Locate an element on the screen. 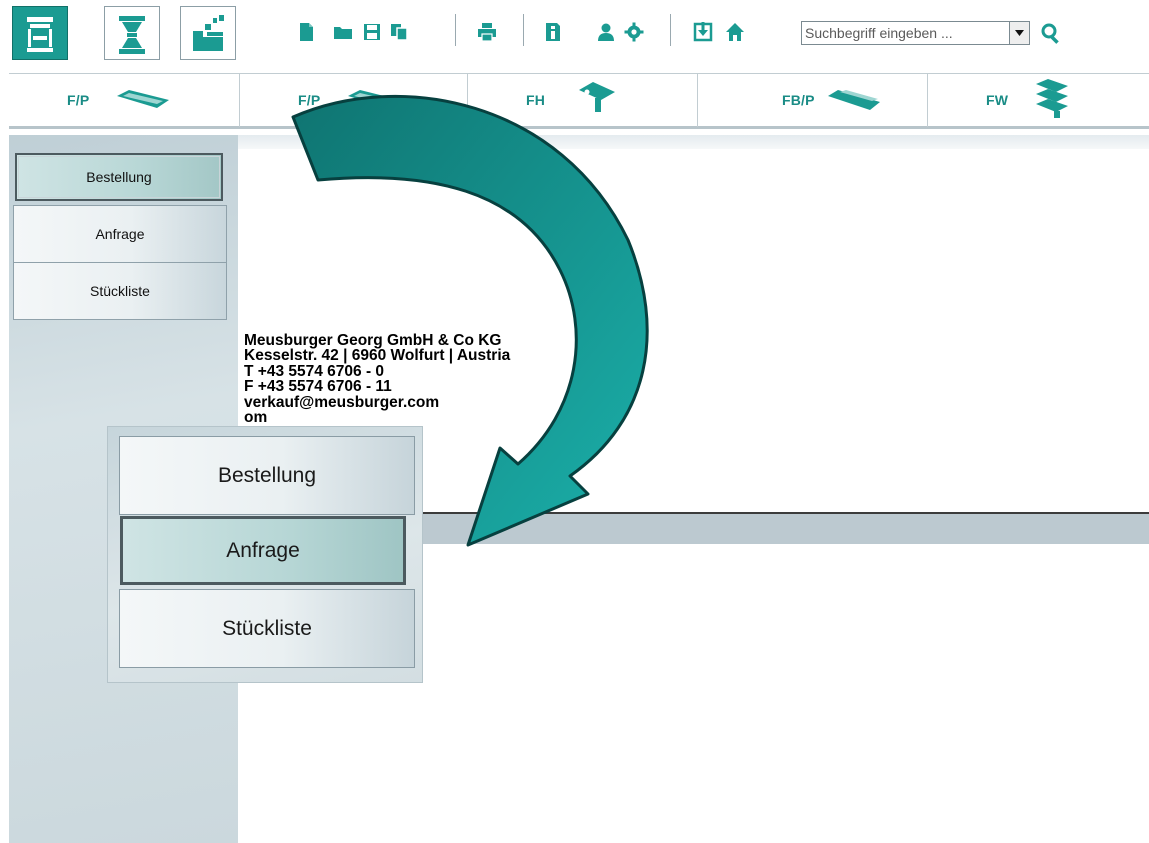 The height and width of the screenshot is (843, 1149). search-dropdown-button is located at coordinates (1019, 33).